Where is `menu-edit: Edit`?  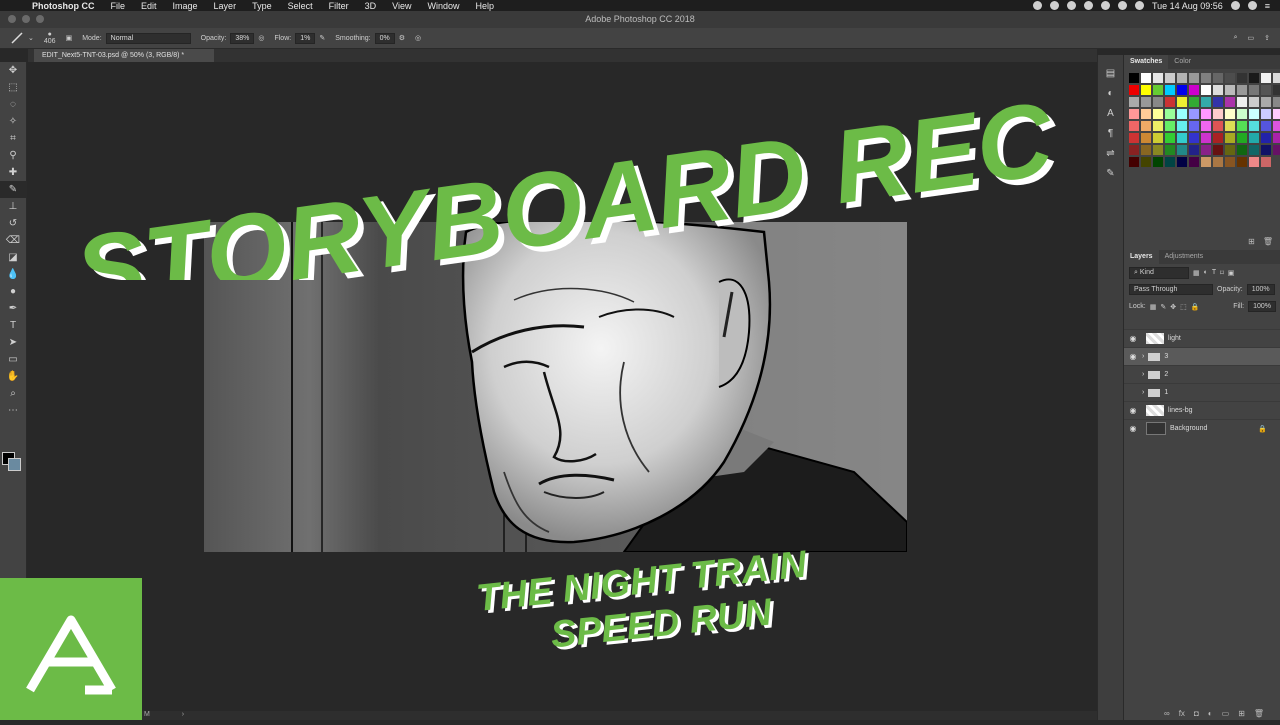
menu-edit: Edit is located at coordinates (149, 6).